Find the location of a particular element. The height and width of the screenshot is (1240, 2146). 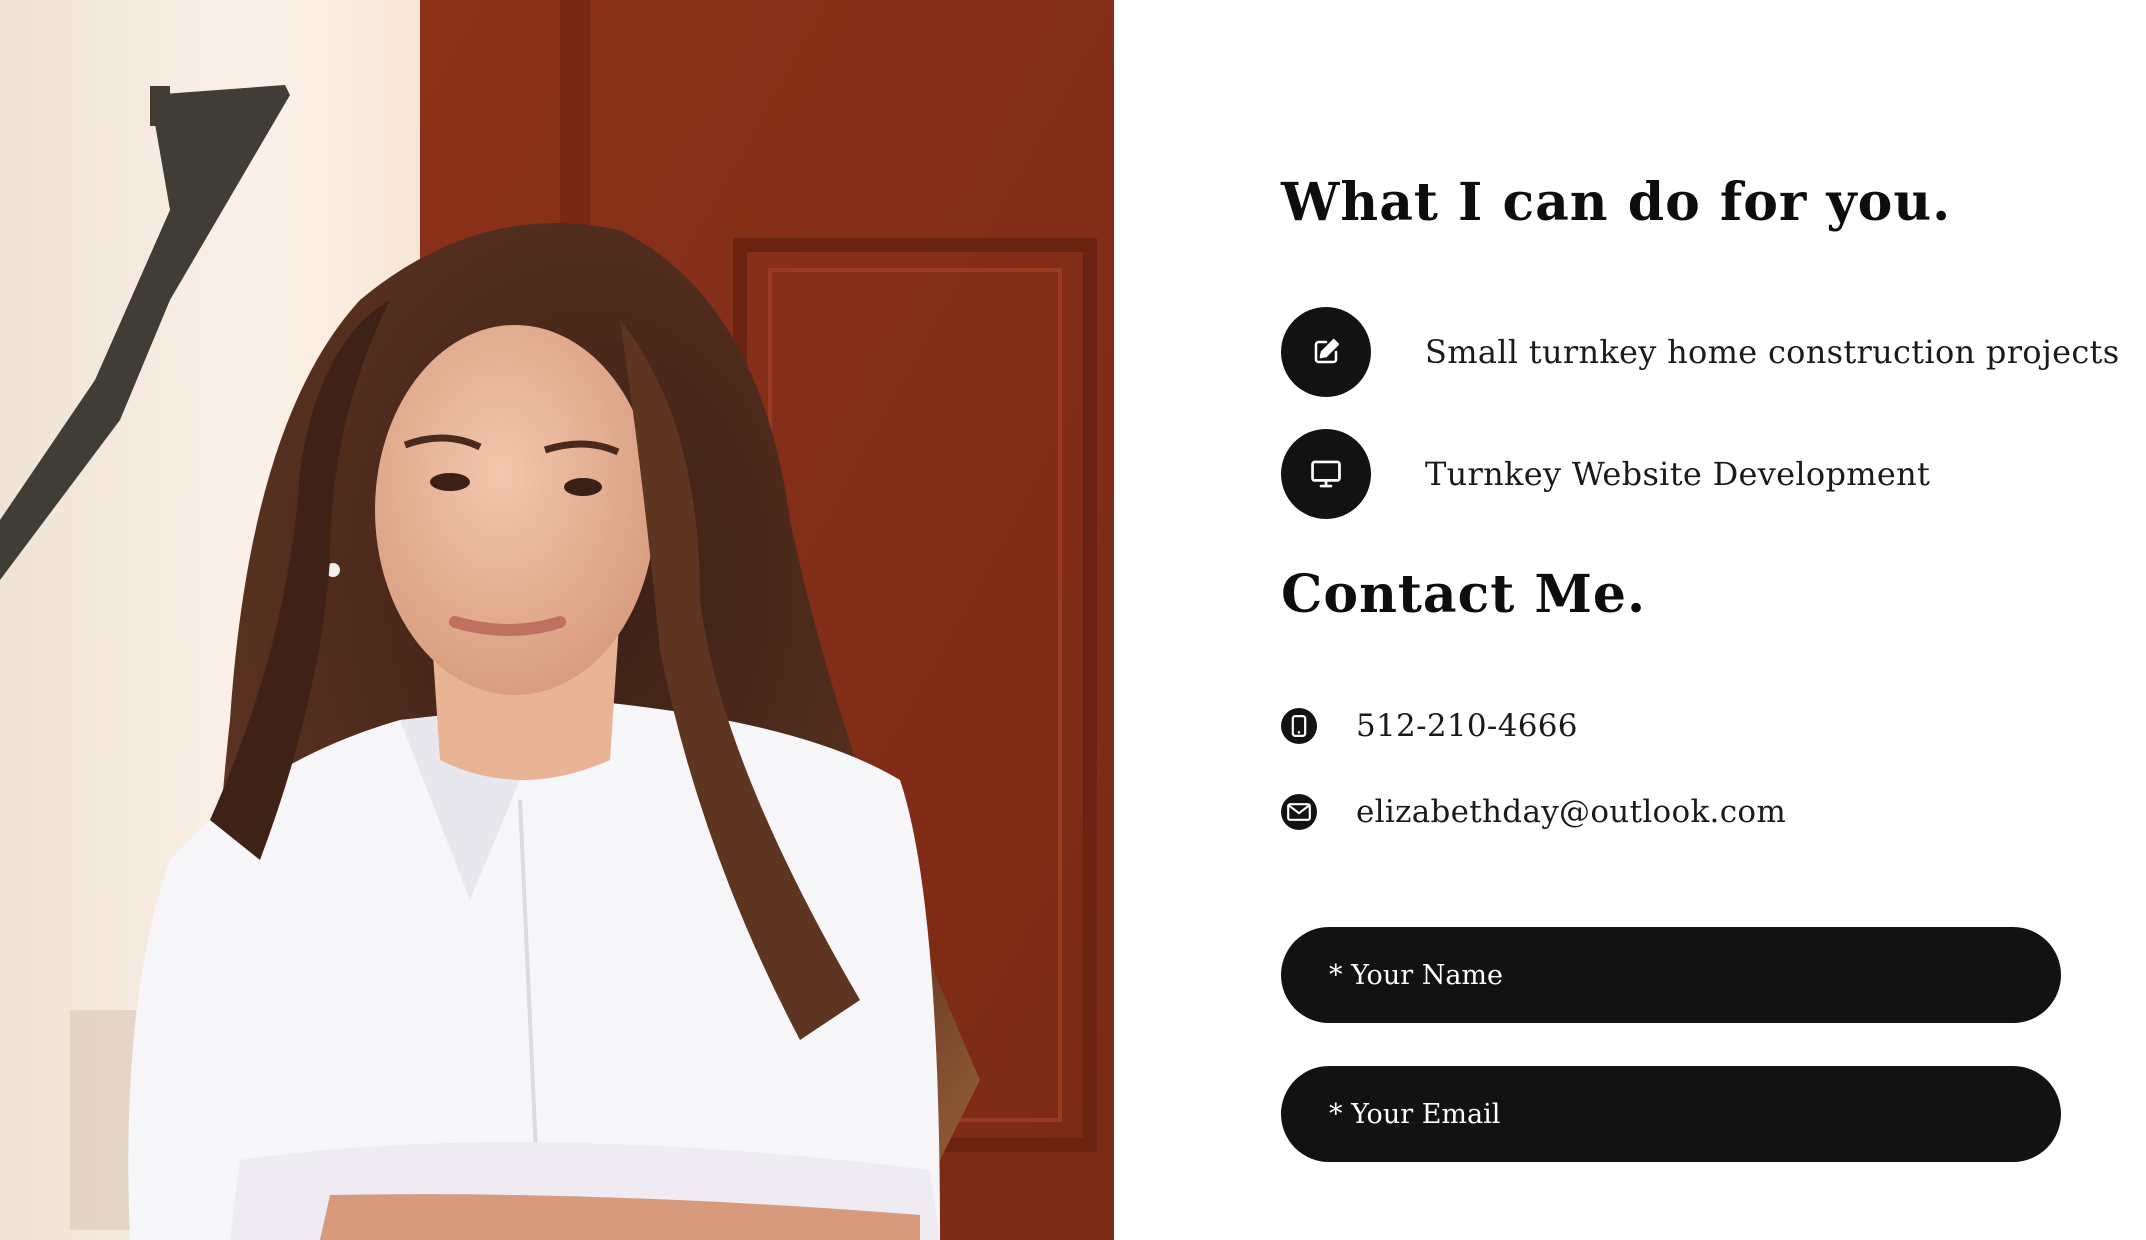

name-input is located at coordinates (1671, 975).